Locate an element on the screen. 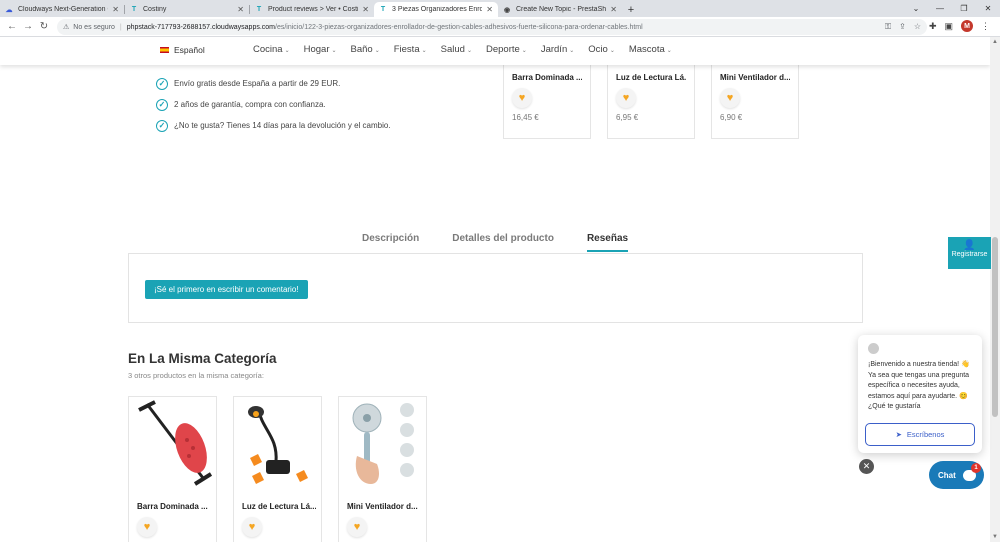 This screenshot has width=1000, height=542. section-subtitle: 3 otros productos en la misma categoría: is located at coordinates (196, 375).